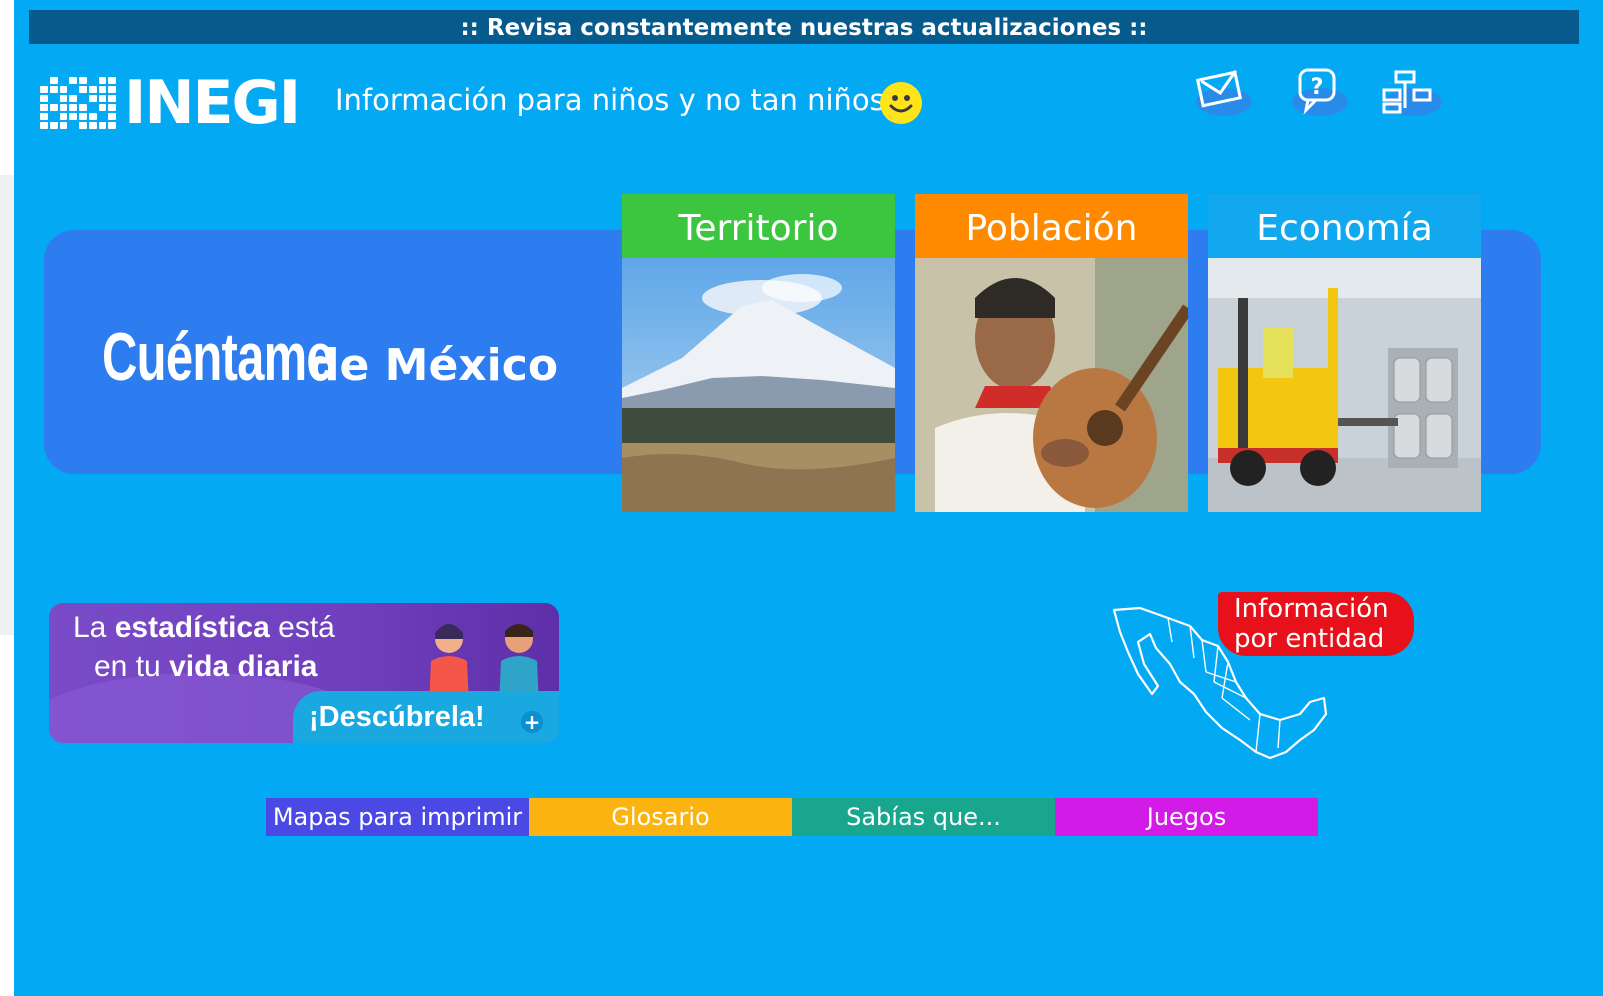 The height and width of the screenshot is (996, 1603). Describe the element at coordinates (212, 103) in the screenshot. I see `inegi-logo-text: INEGI` at that location.